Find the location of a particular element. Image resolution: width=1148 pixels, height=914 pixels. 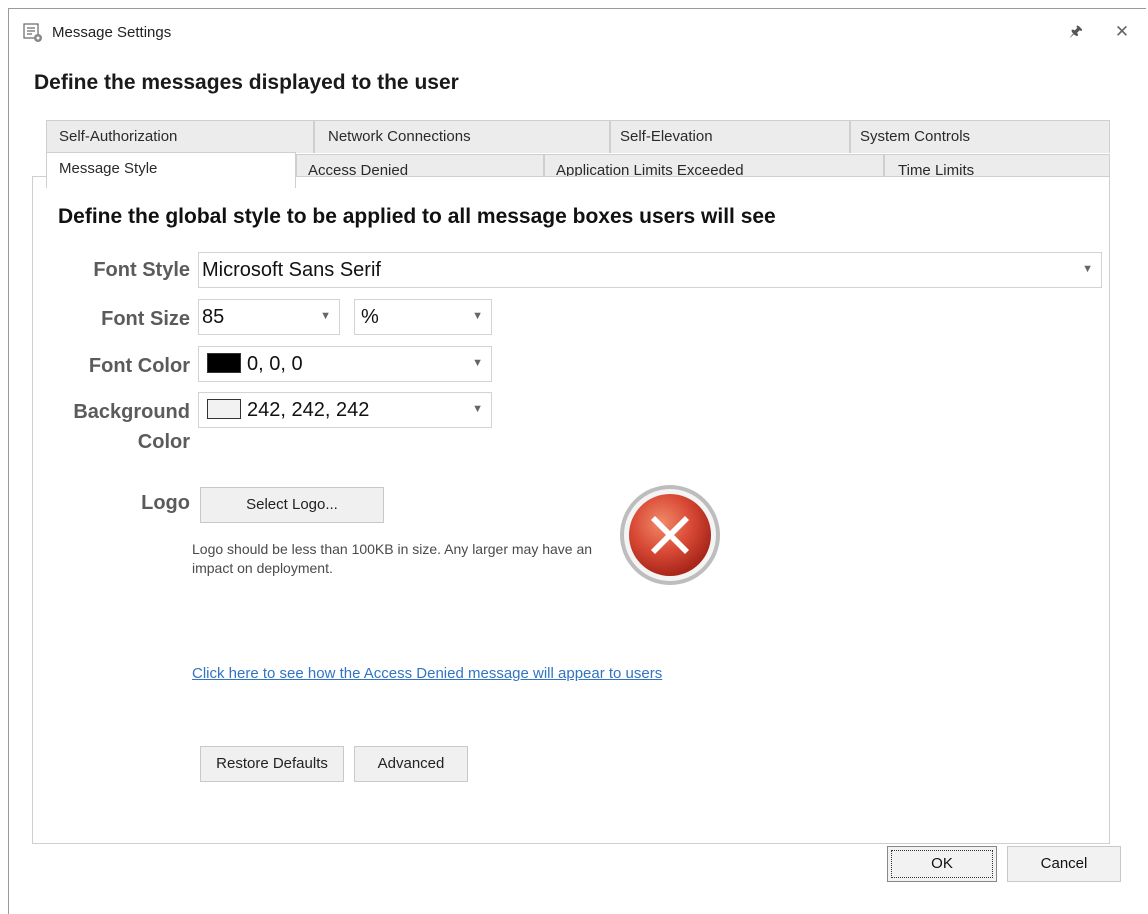

restore-defaults-button: Restore Defaults is located at coordinates (272, 764).